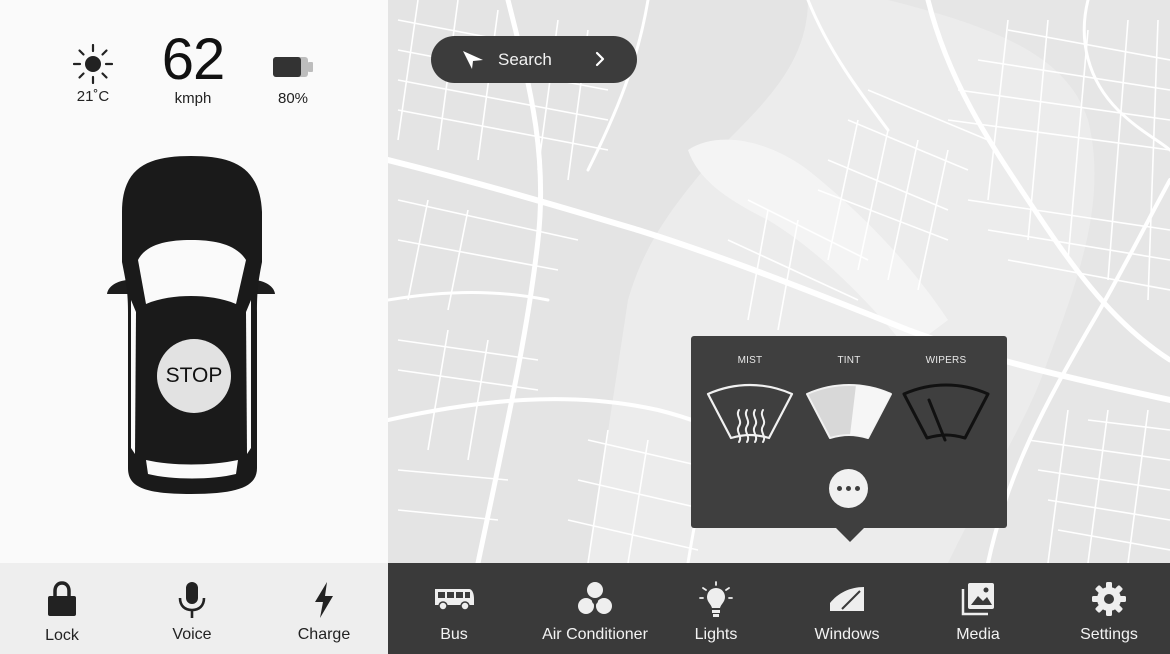 This screenshot has width=1170, height=654. I want to click on media-label: Media, so click(978, 634).